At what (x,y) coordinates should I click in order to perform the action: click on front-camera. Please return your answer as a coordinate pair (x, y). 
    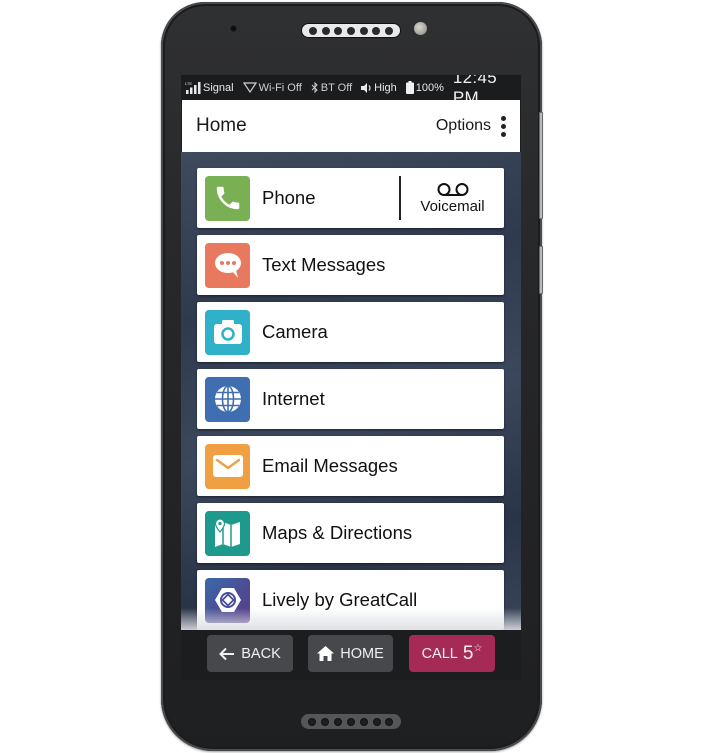
    Looking at the image, I should click on (233, 28).